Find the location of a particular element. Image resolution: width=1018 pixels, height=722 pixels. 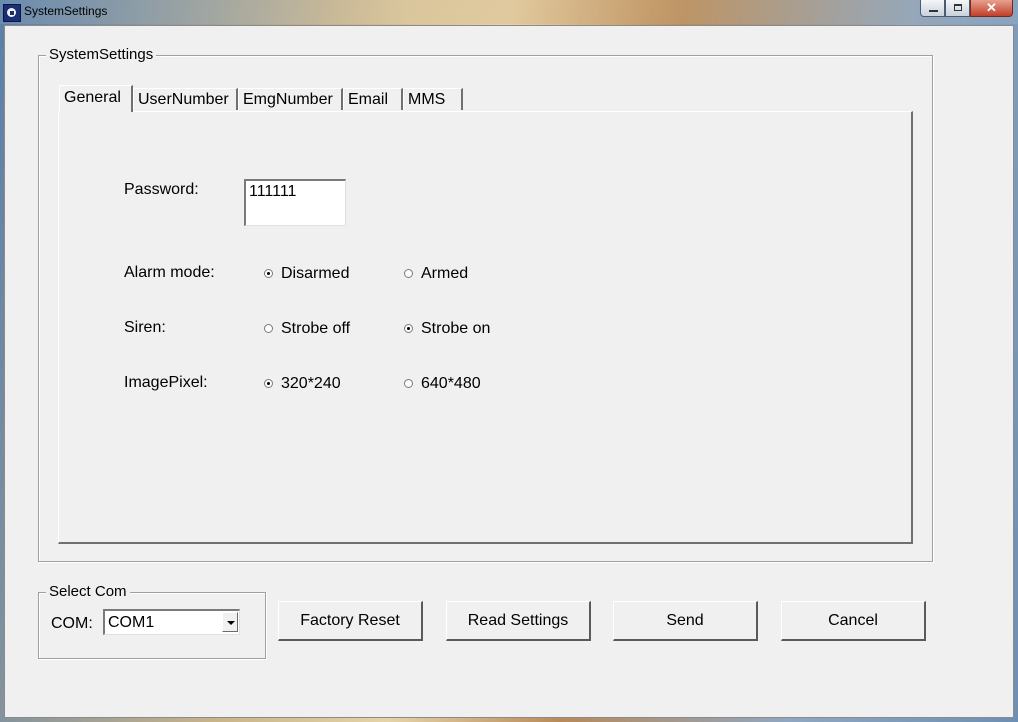

tab-usernumber: UserNumber is located at coordinates (185, 99).